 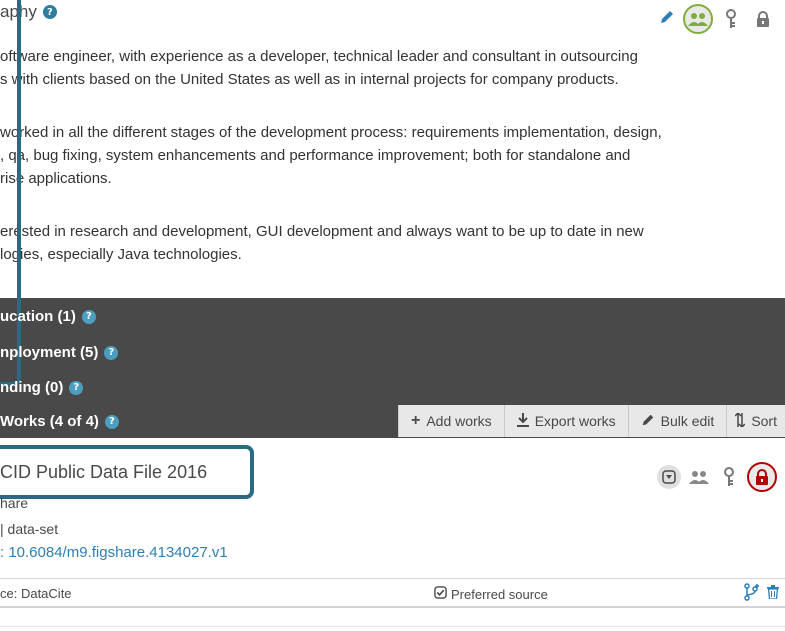 I want to click on biography-tools, so click(x=718, y=19).